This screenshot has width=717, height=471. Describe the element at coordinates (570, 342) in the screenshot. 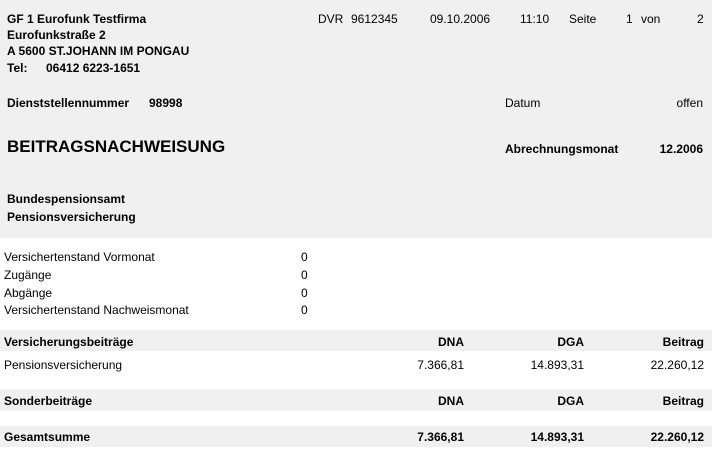

I see `contributions-col-dga: DGA` at that location.